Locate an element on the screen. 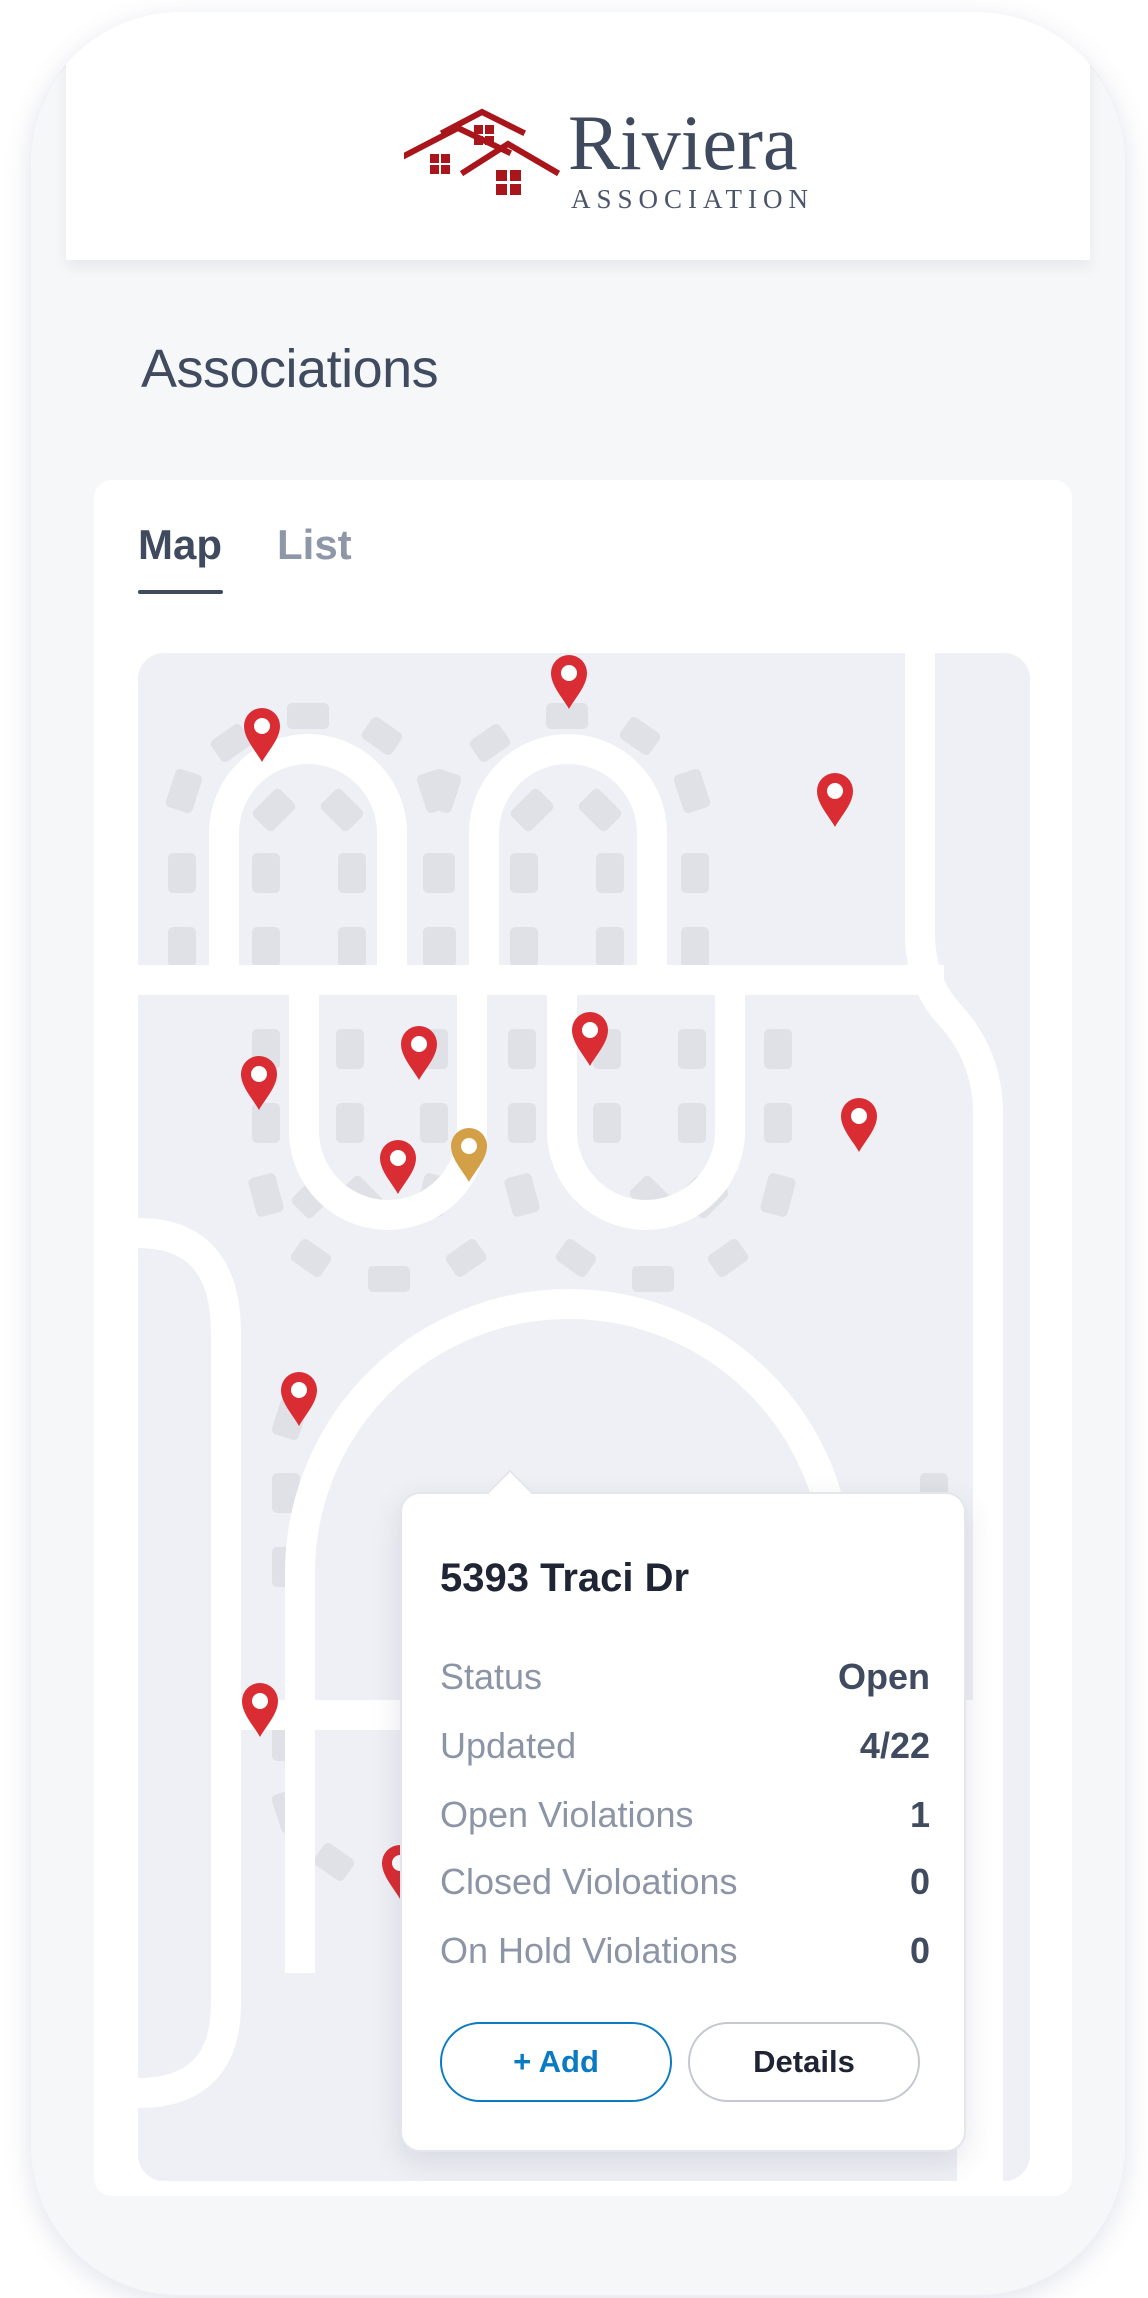  app-header: Riviera ASSOCIATION is located at coordinates (578, 136).